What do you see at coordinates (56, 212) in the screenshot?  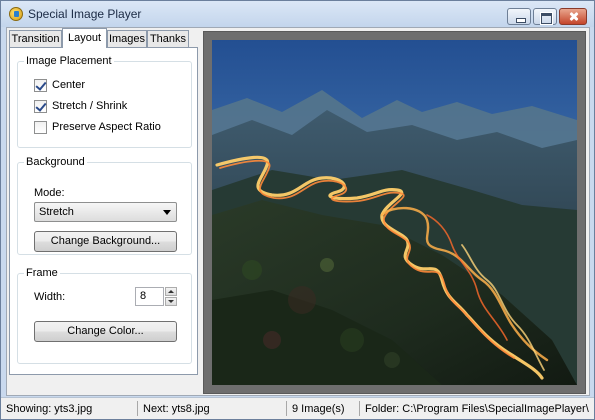 I see `mode-select-value: Stretch` at bounding box center [56, 212].